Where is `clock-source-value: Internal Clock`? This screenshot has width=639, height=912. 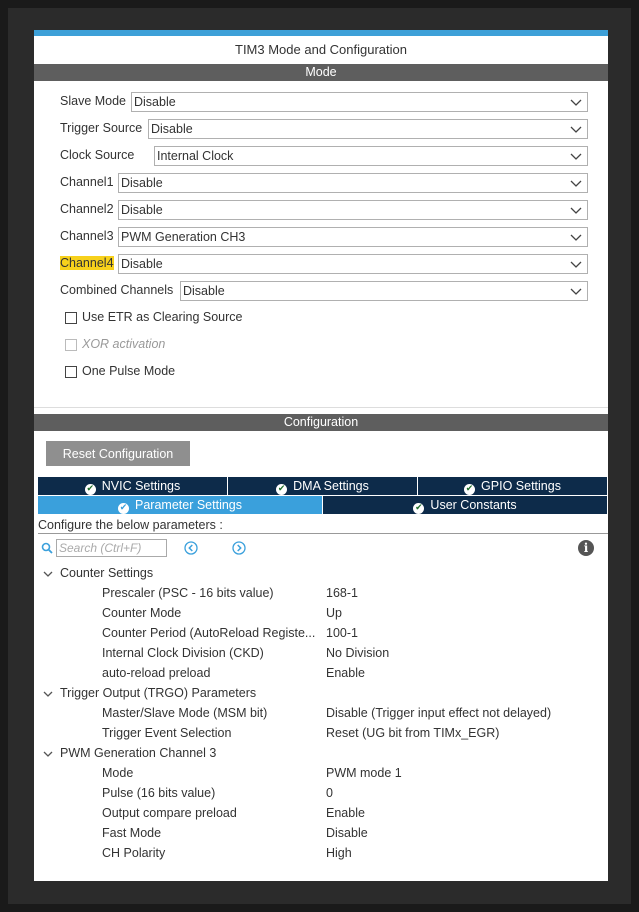
clock-source-value: Internal Clock is located at coordinates (195, 156).